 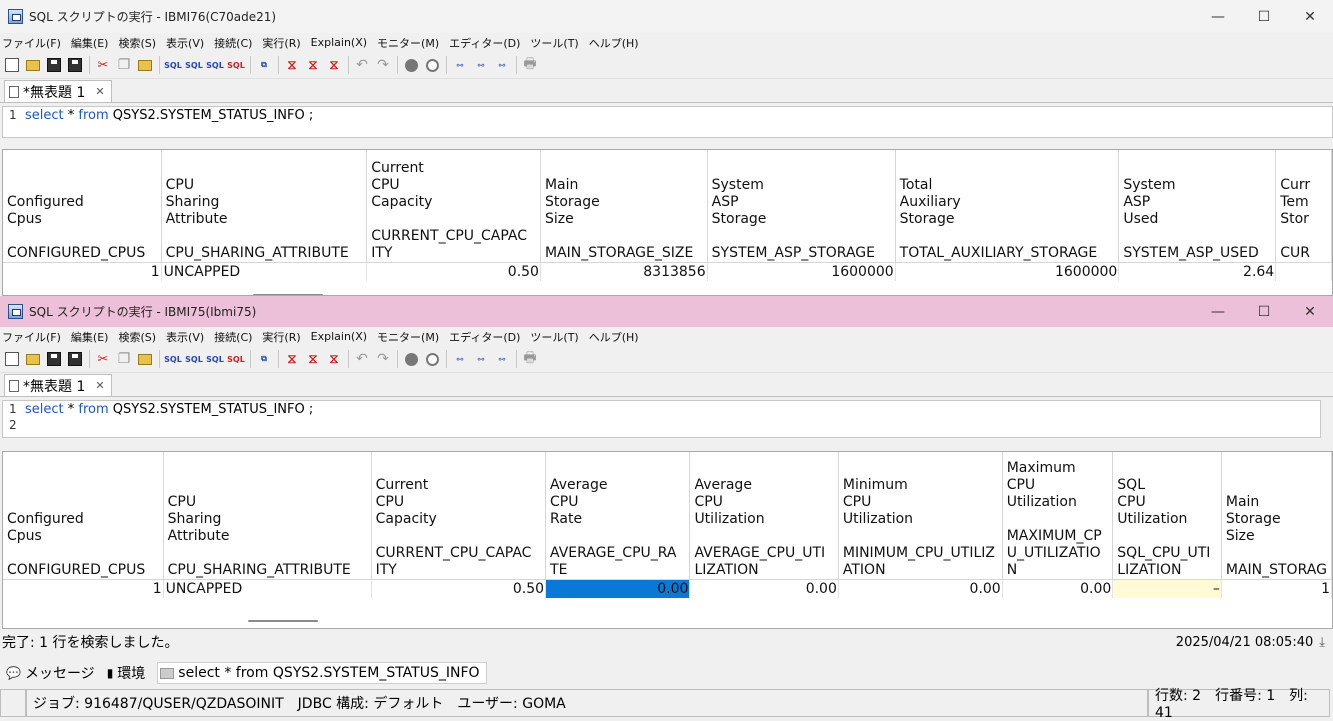 What do you see at coordinates (411, 65) in the screenshot?
I see `record-icon` at bounding box center [411, 65].